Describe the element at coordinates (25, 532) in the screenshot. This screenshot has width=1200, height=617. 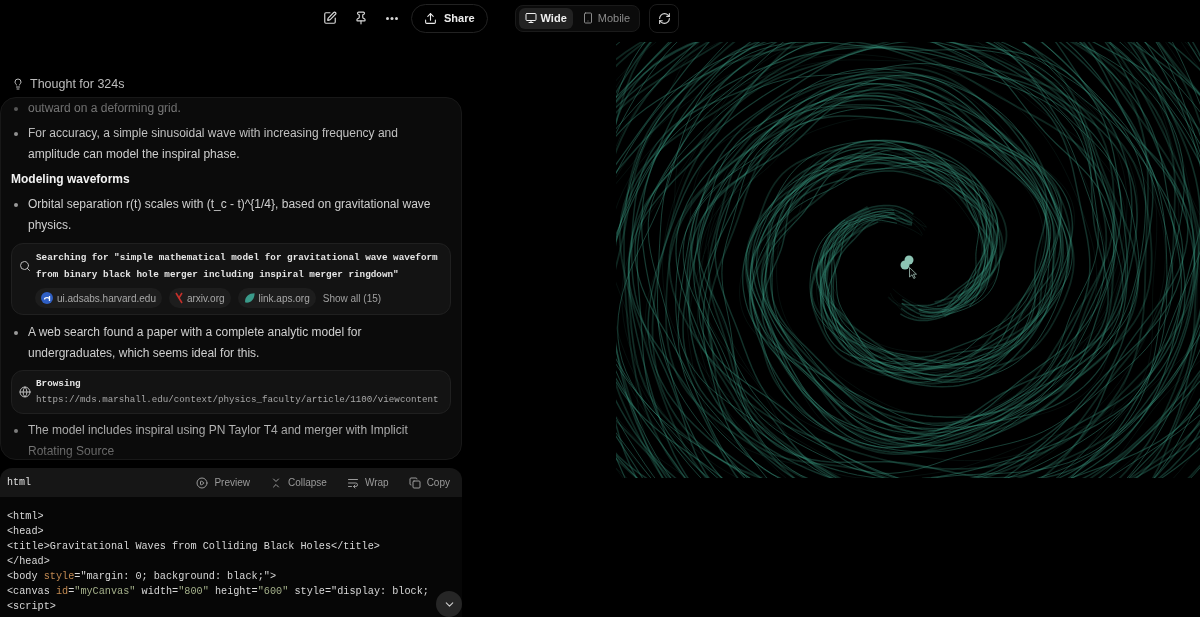
I see `code-line: <head>` at that location.